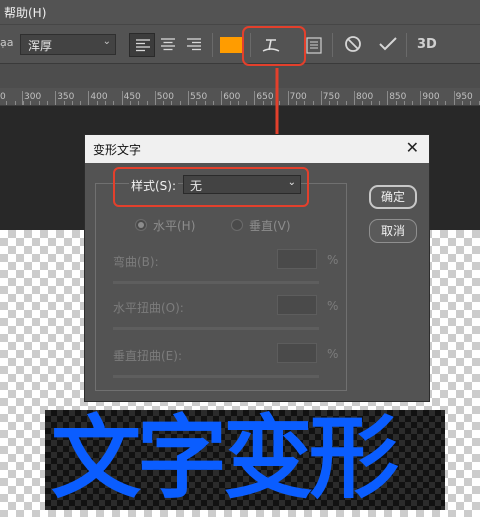 This screenshot has width=480, height=517. I want to click on vertical-distortion-percent: %, so click(333, 354).